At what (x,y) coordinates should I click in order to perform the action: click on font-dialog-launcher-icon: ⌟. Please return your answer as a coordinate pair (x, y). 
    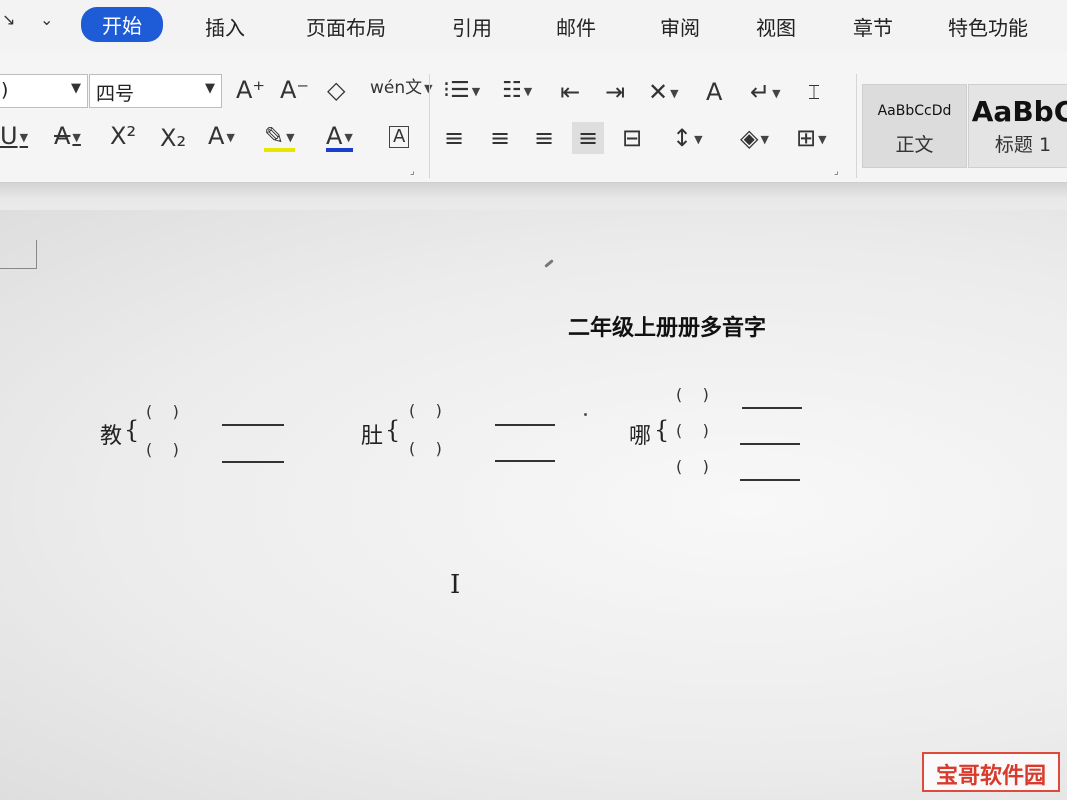
    Looking at the image, I should click on (412, 171).